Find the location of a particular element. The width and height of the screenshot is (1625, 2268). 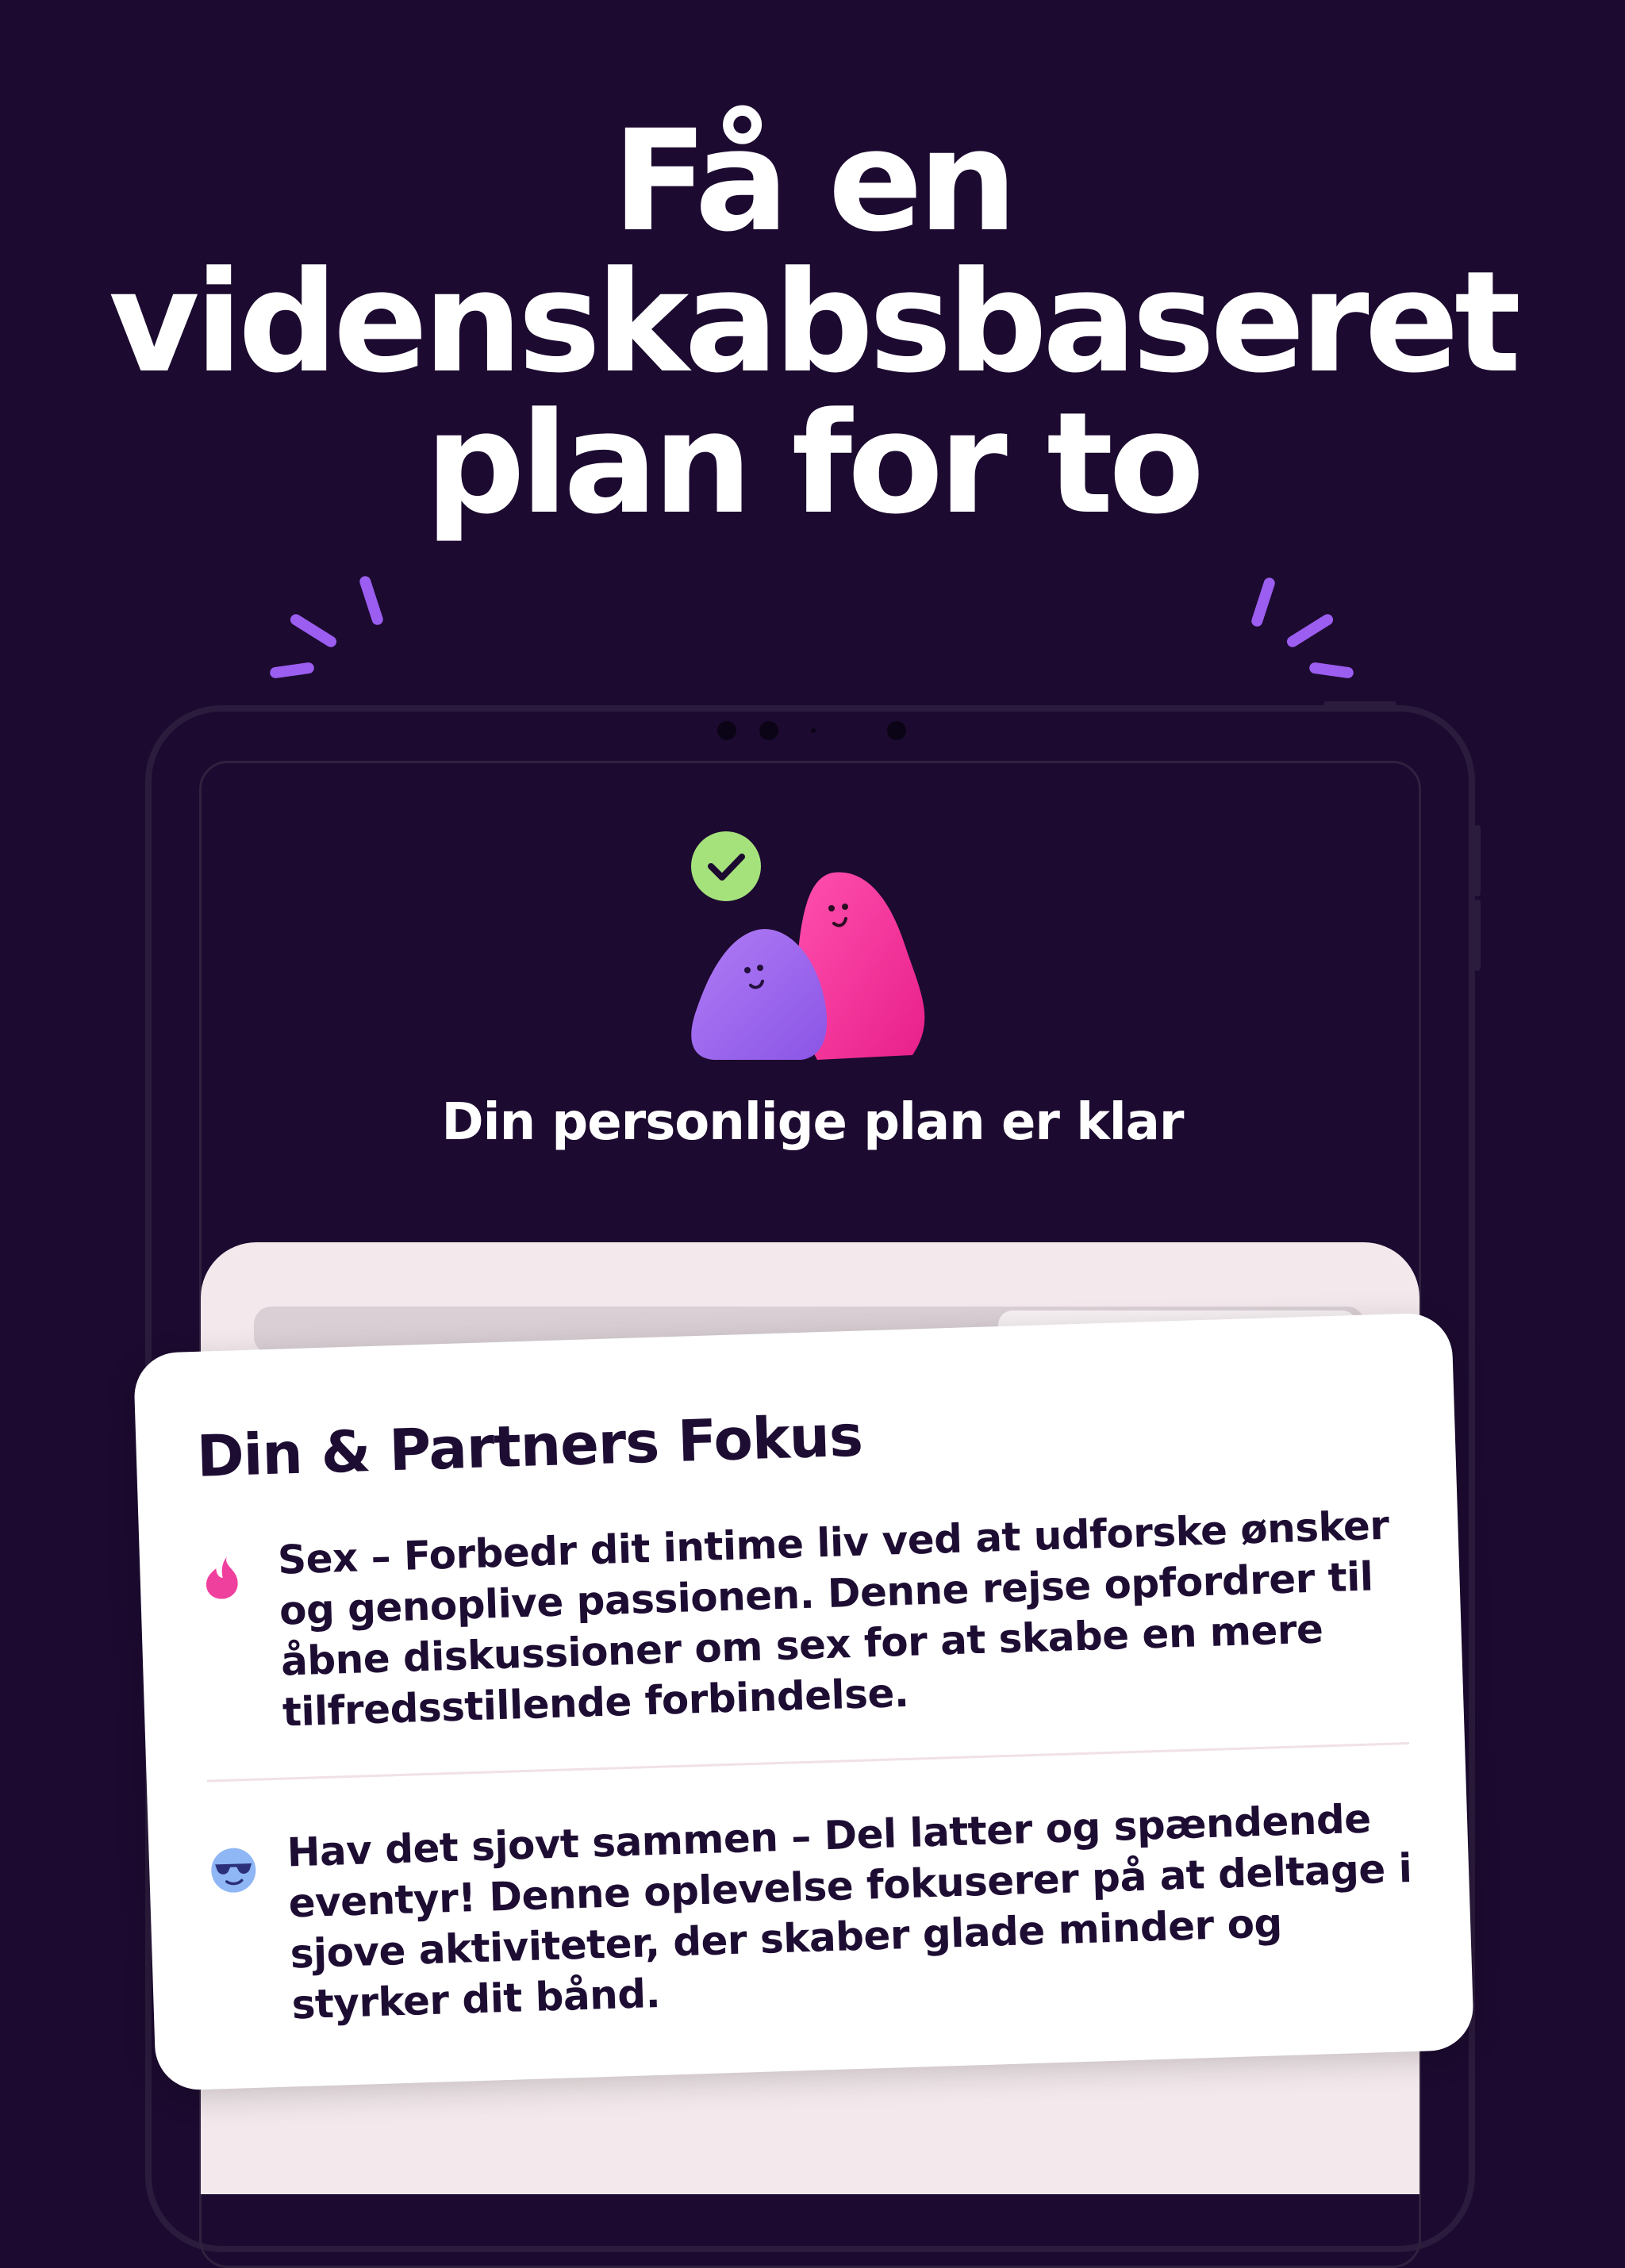

tablet-top-button is located at coordinates (1359, 705).